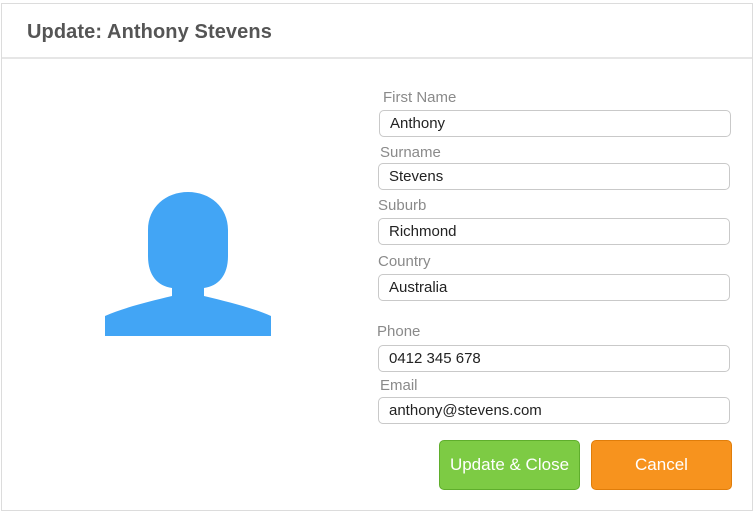 The image size is (756, 515). I want to click on phone-input, so click(554, 358).